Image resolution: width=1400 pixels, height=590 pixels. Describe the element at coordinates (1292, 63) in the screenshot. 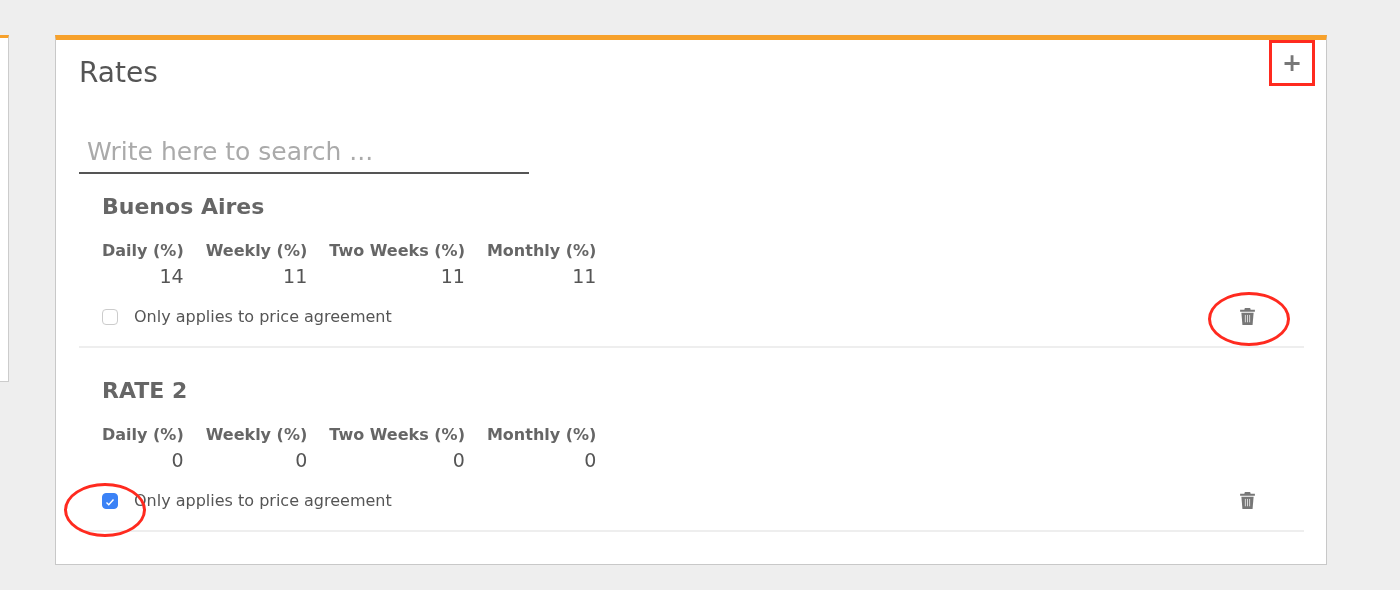

I see `add-button: +` at that location.